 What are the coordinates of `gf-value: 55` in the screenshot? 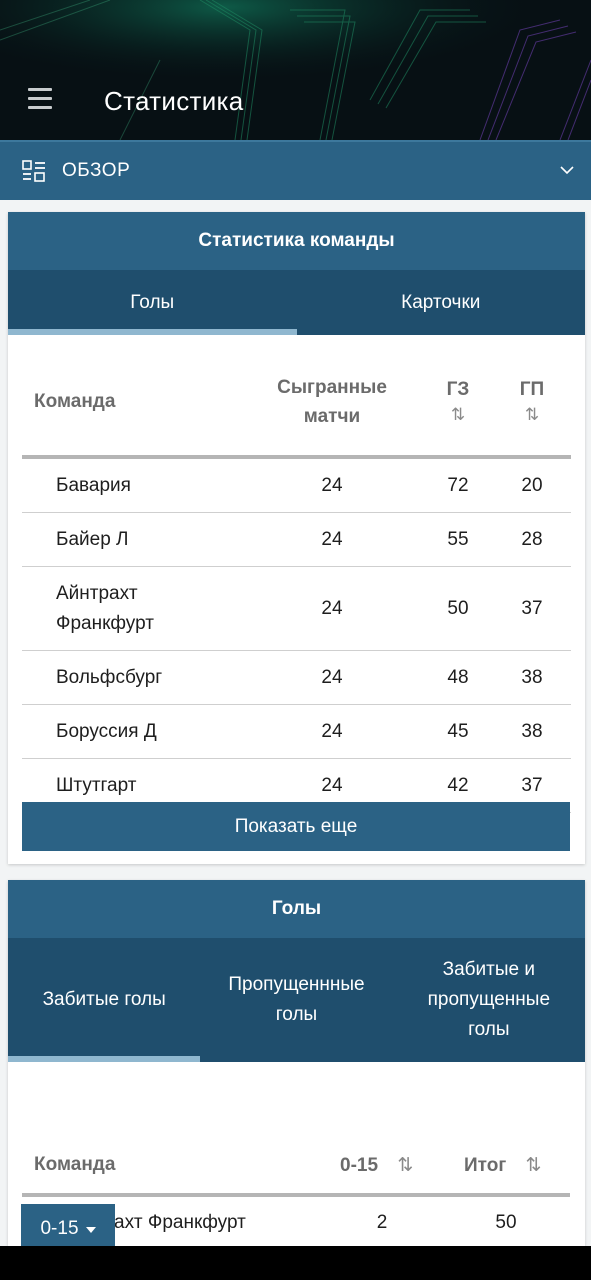 It's located at (458, 539).